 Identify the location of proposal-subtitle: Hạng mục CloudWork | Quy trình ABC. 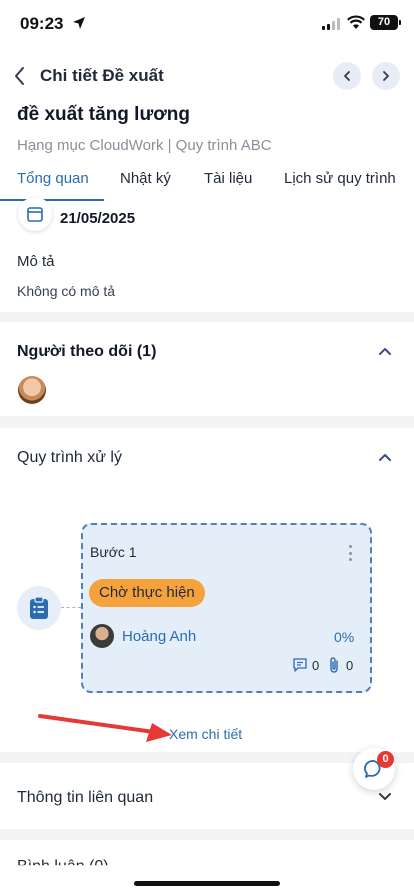
(144, 145).